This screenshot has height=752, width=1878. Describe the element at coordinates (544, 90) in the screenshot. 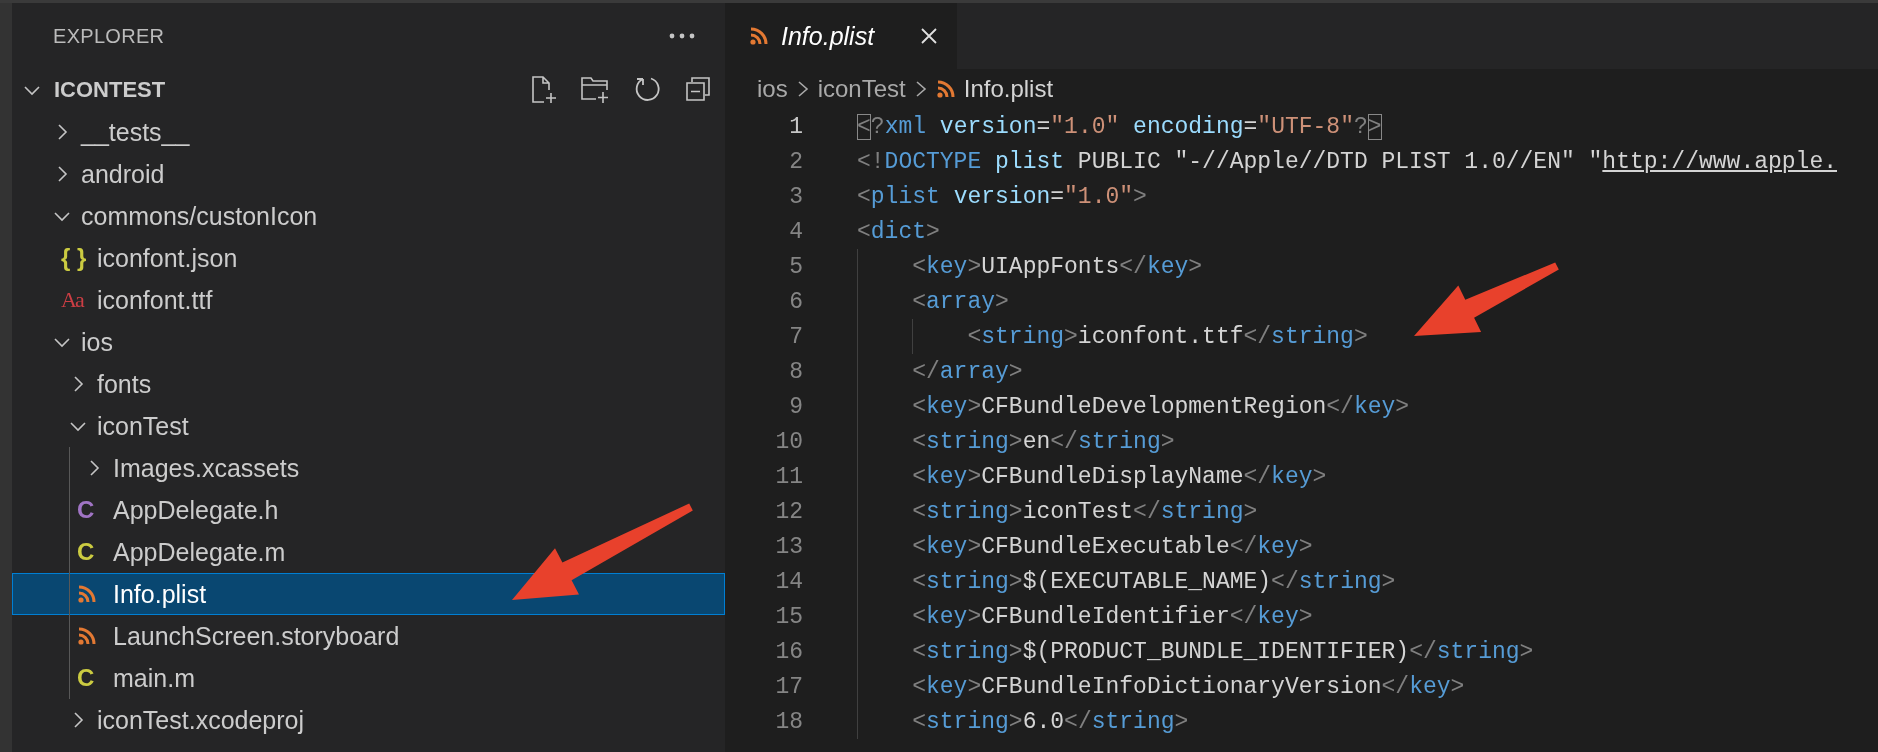

I see `new-file-icon` at that location.